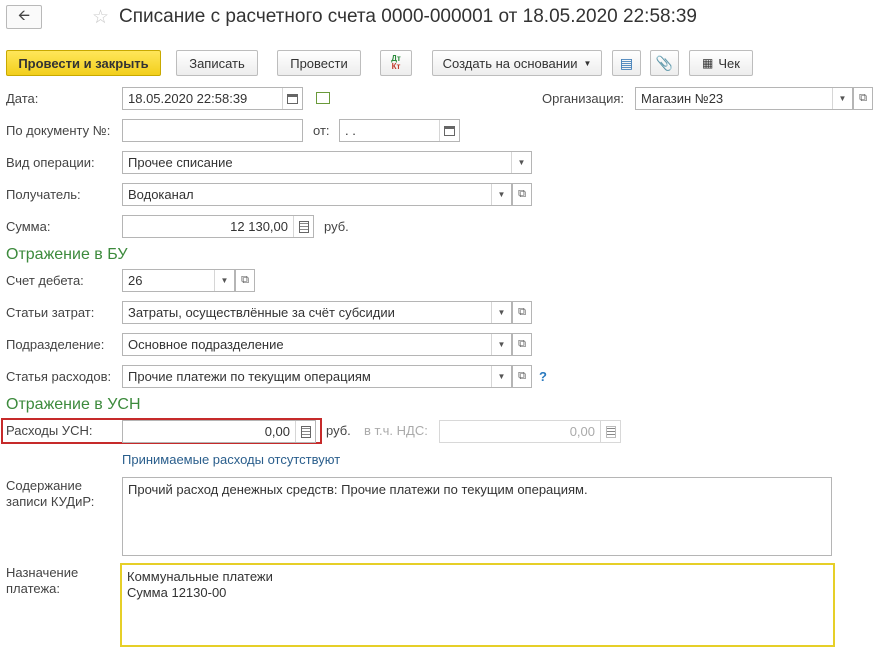 The image size is (880, 649). Describe the element at coordinates (180, 162) in the screenshot. I see `operation-type-value: Прочее списание` at that location.